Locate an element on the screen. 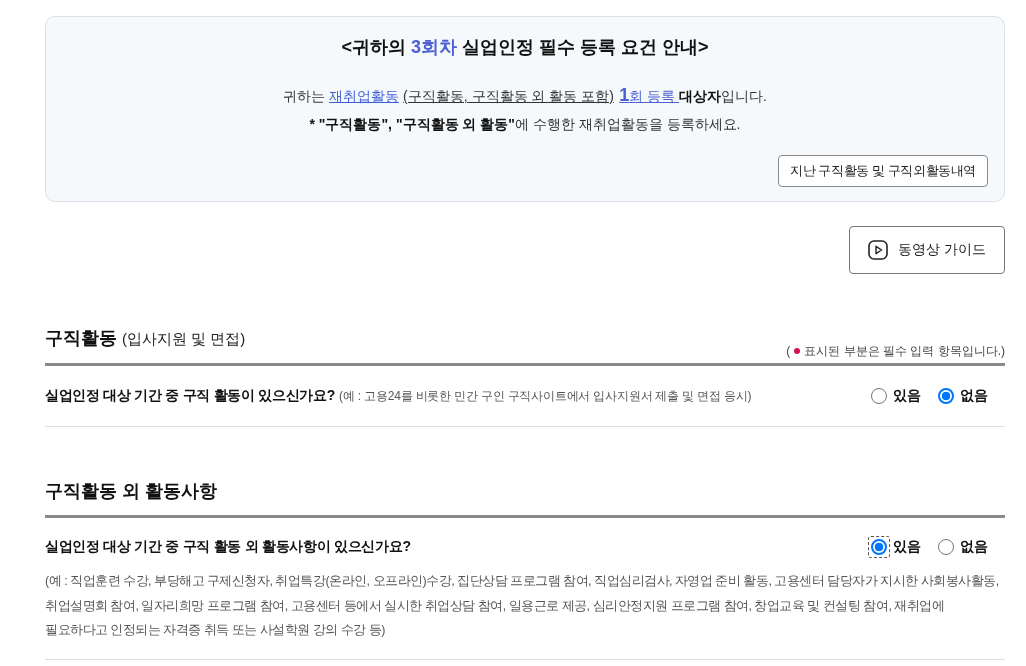 This screenshot has width=1026, height=666. question-description: (예 : 직업훈련 수강, 부당해고 구제신청자, 취업특강(온라인, 오프라인)수강, 집단상담 프로그램 참여, 직업심리검사, 자영업 준비 활동, 고용센터 담당자가 지시한 사회봉사활동, 취업설명회 참여, 일자리희망 프로그램 참여, 고용센터 등에서 실시한 취업상담 참여, 일용근로 제공, 심리안정지원 프로그램 참여, 창업교육 및 컨설팅 참여, 재취업에 필요하다고 인정되는 자격증 취득 또는 사설학원 강의 수강 등) is located at coordinates (522, 606).